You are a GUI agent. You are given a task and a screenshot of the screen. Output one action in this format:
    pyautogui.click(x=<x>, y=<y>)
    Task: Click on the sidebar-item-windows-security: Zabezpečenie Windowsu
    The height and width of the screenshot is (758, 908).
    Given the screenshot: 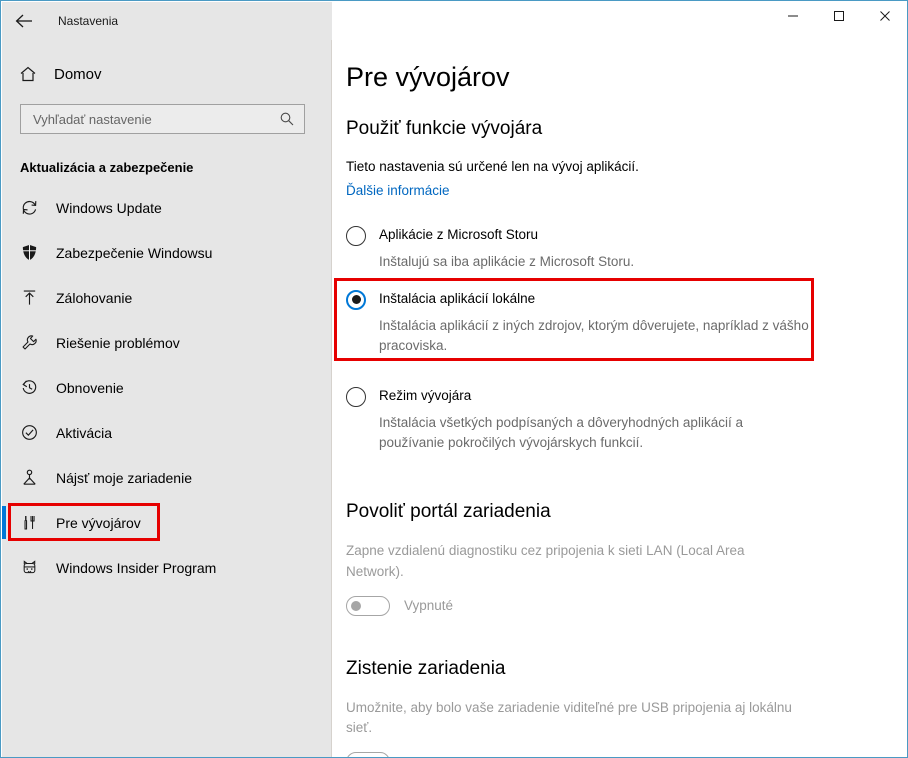 What is the action you would take?
    pyautogui.click(x=166, y=252)
    